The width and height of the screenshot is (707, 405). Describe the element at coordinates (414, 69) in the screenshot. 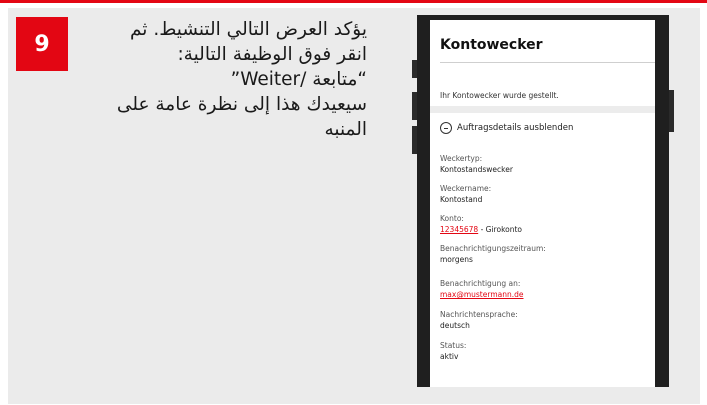

I see `phone-side-button` at that location.